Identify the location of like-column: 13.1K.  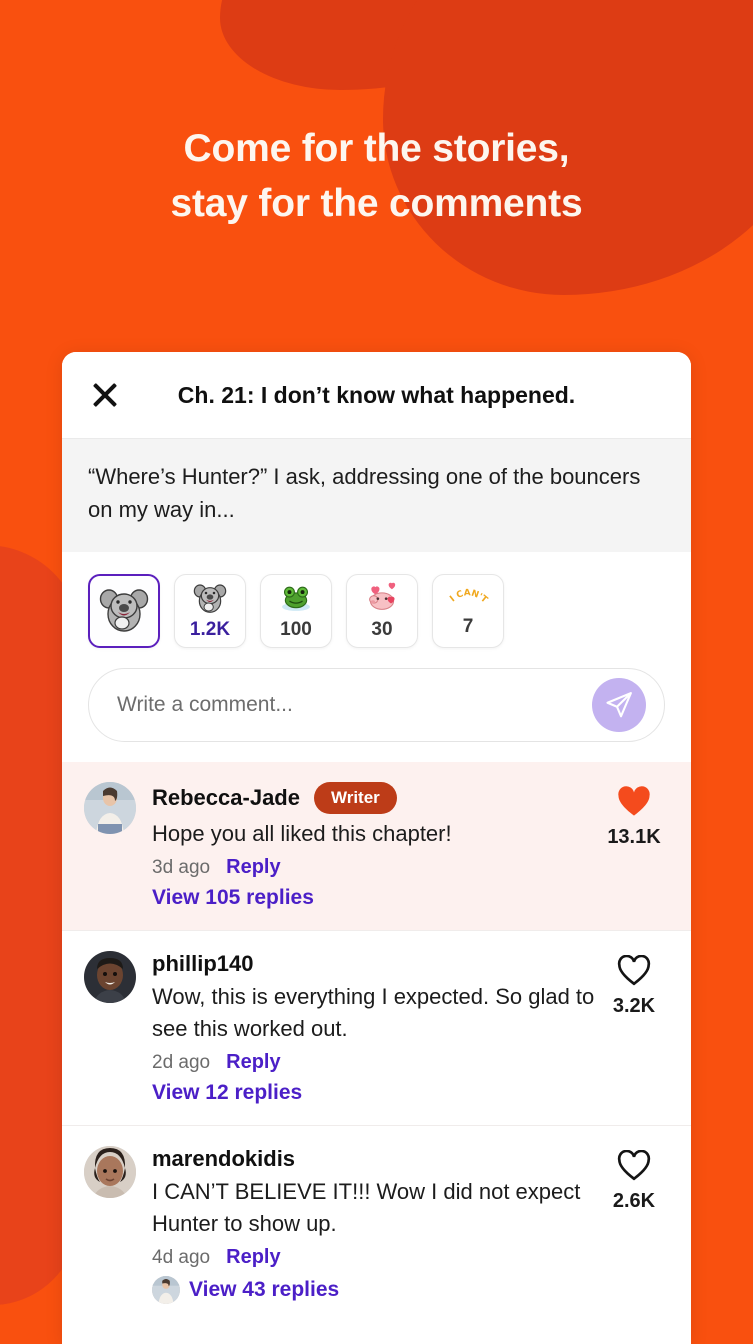
(634, 846).